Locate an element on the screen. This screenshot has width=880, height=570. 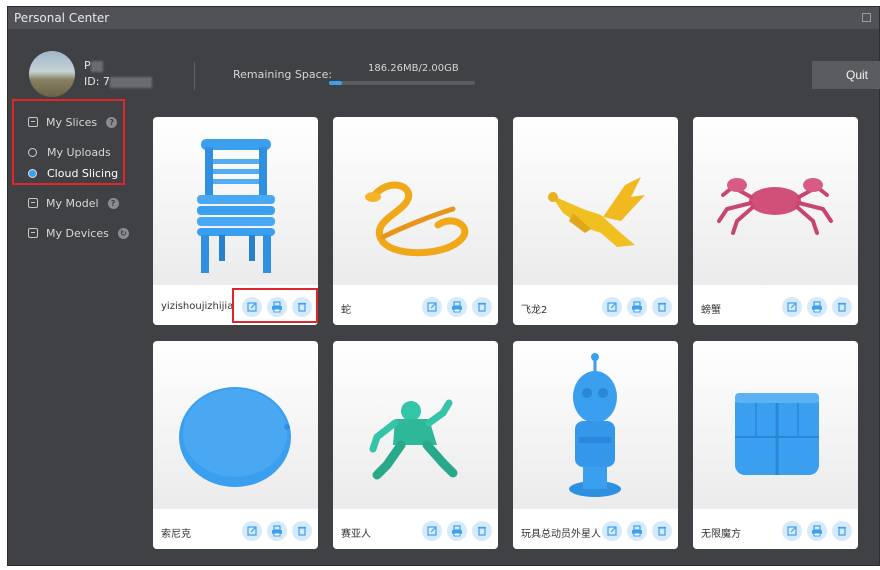
cube-model is located at coordinates (777, 434).